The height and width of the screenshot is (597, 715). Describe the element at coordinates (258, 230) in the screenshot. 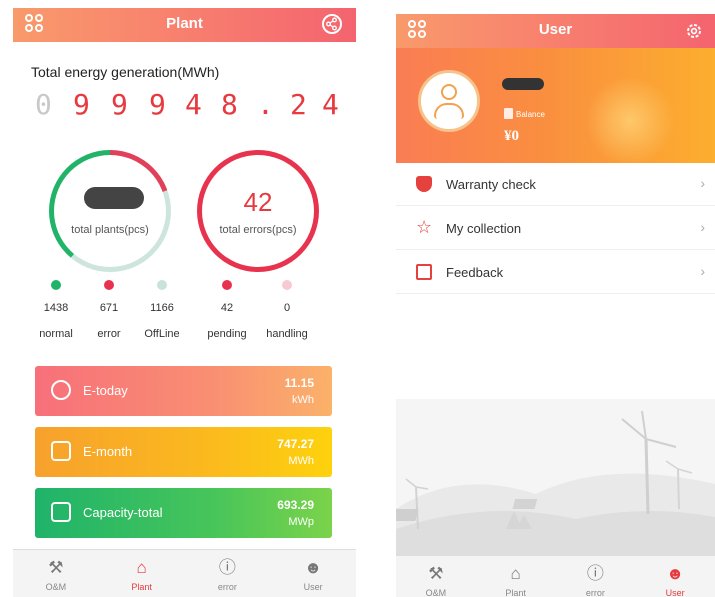

I see `errors-ring-caption: total errors(pcs)` at that location.